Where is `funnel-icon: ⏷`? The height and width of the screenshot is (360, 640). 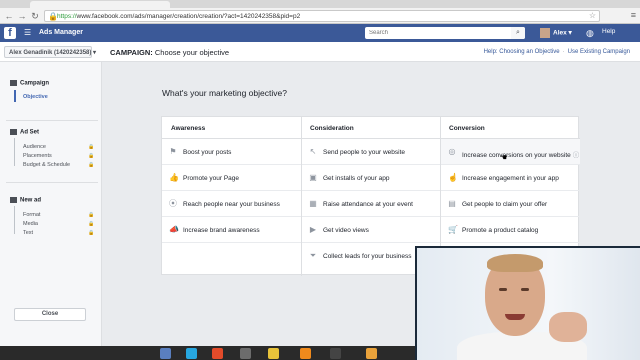 funnel-icon: ⏷ is located at coordinates (313, 255).